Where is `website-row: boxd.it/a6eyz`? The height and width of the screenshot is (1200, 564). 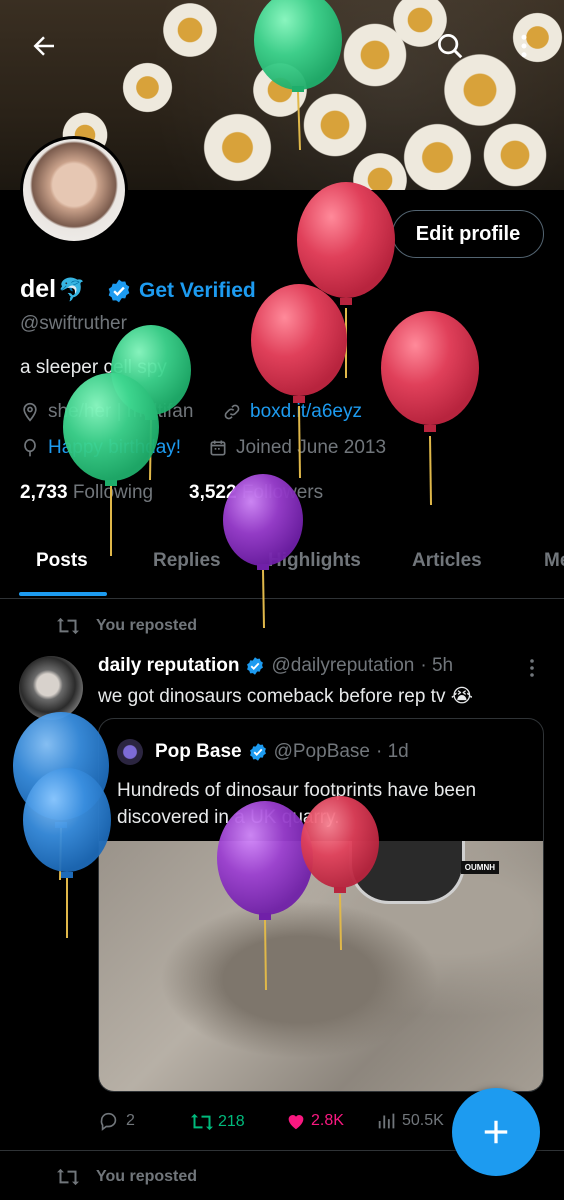 website-row: boxd.it/a6eyz is located at coordinates (292, 412).